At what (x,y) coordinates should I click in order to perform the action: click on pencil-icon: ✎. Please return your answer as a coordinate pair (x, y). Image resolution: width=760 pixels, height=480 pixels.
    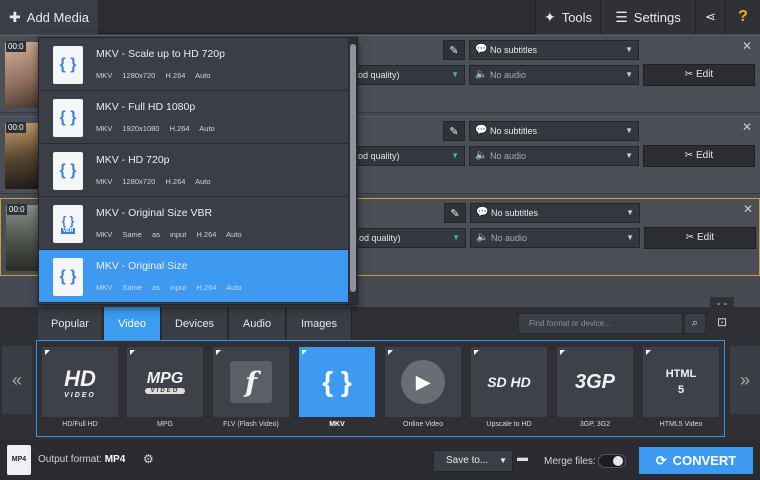
    Looking at the image, I should click on (454, 50).